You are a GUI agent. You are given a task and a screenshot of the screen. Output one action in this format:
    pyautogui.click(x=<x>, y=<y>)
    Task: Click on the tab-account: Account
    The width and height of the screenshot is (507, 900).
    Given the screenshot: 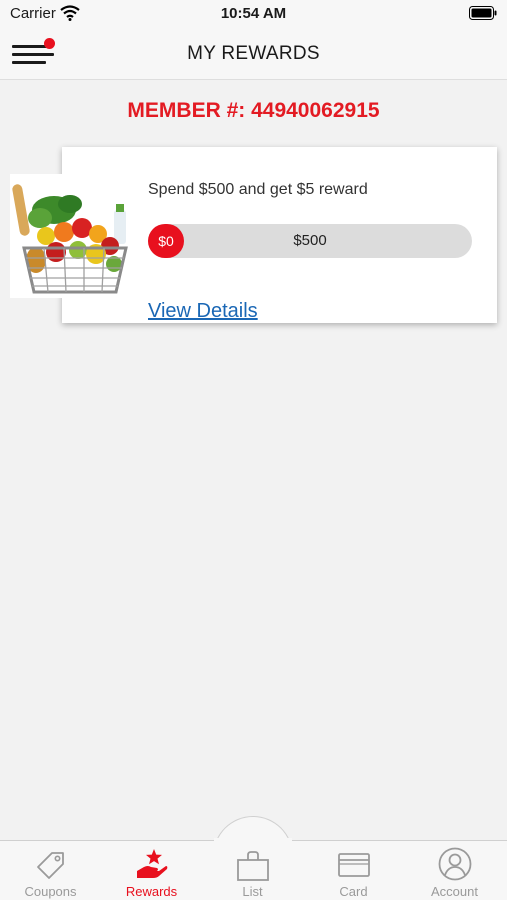 What is the action you would take?
    pyautogui.click(x=454, y=870)
    